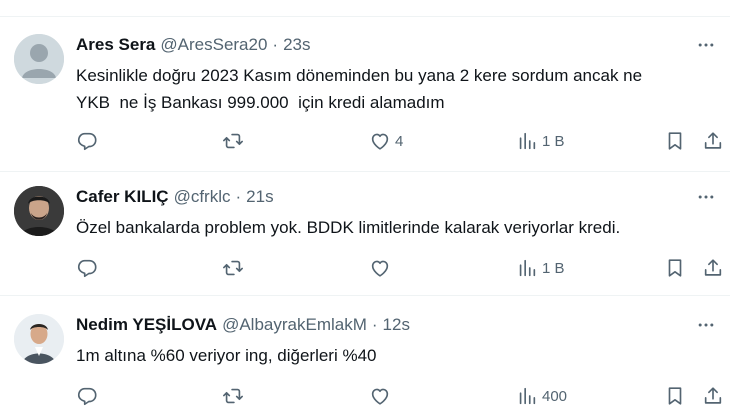 This screenshot has height=420, width=730. I want to click on author-name: Ares Sera, so click(115, 45).